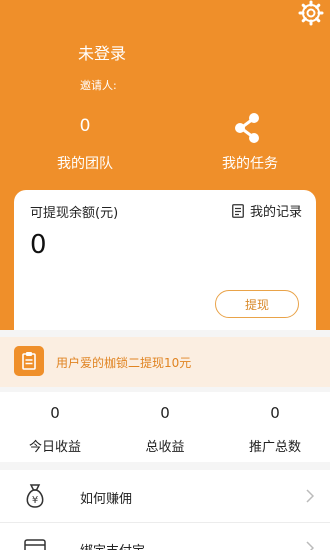 The height and width of the screenshot is (550, 330). I want to click on my-team-link: 我的团队, so click(85, 163).